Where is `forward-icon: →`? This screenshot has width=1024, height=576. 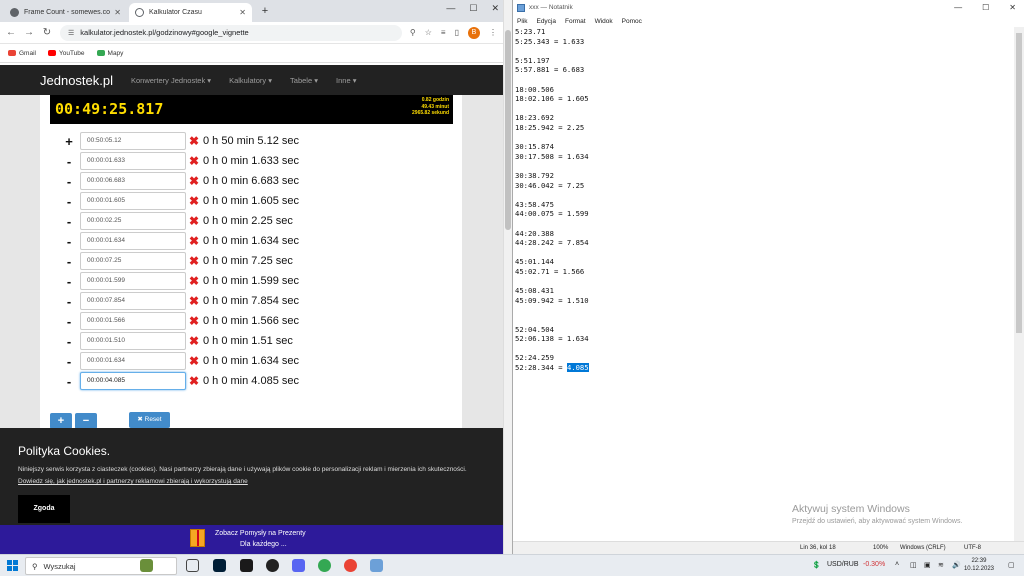 forward-icon: → is located at coordinates (29, 32).